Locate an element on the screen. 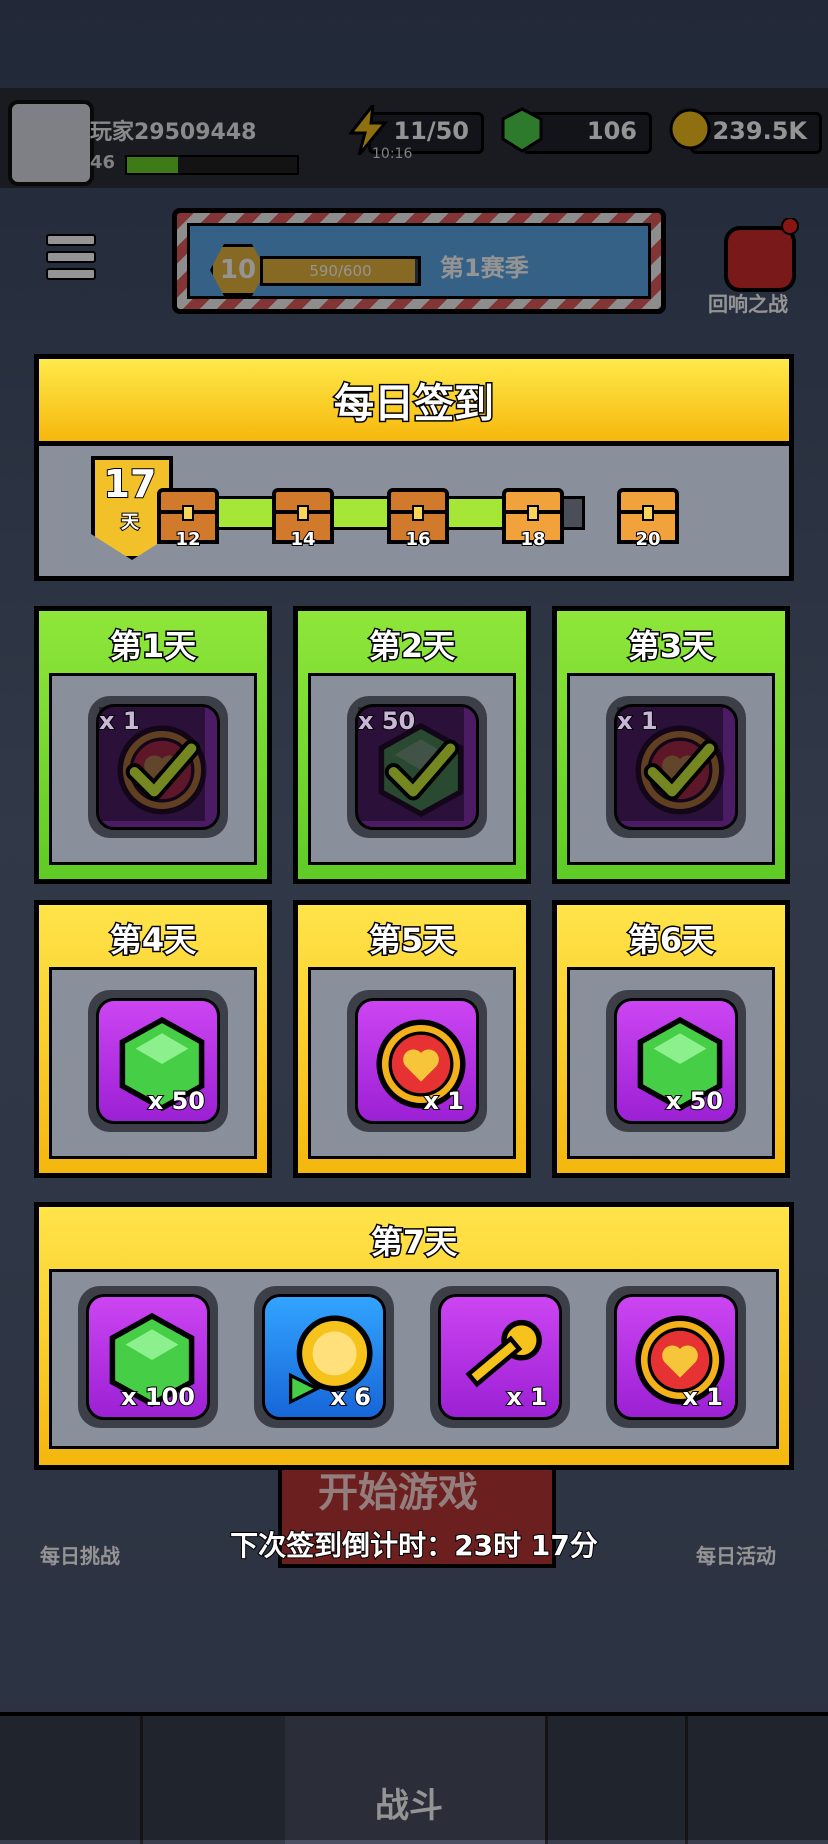  day7-card: 第7天 x 100 x 6 x 1 x 1 is located at coordinates (414, 1336).